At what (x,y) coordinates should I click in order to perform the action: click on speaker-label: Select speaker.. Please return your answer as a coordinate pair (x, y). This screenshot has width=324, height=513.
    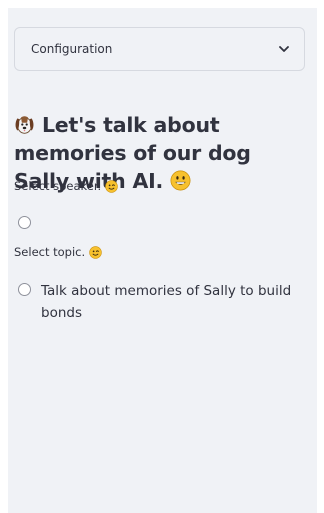
    Looking at the image, I should click on (66, 186).